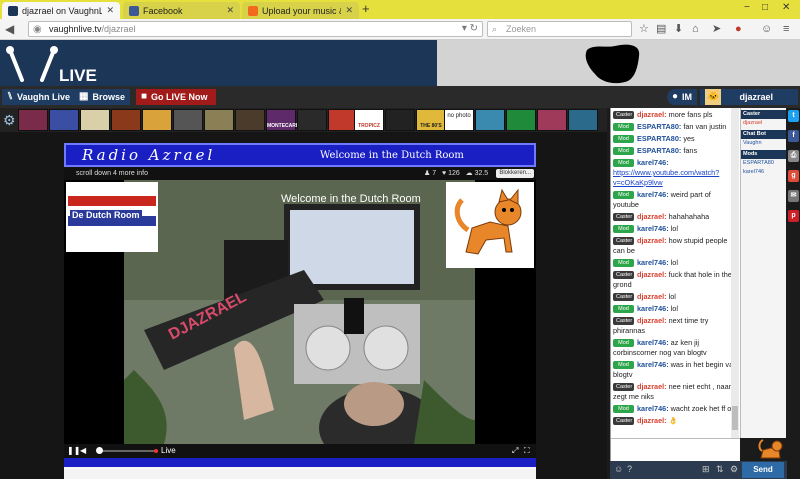  I want to click on back-icon: ◀, so click(9, 29).